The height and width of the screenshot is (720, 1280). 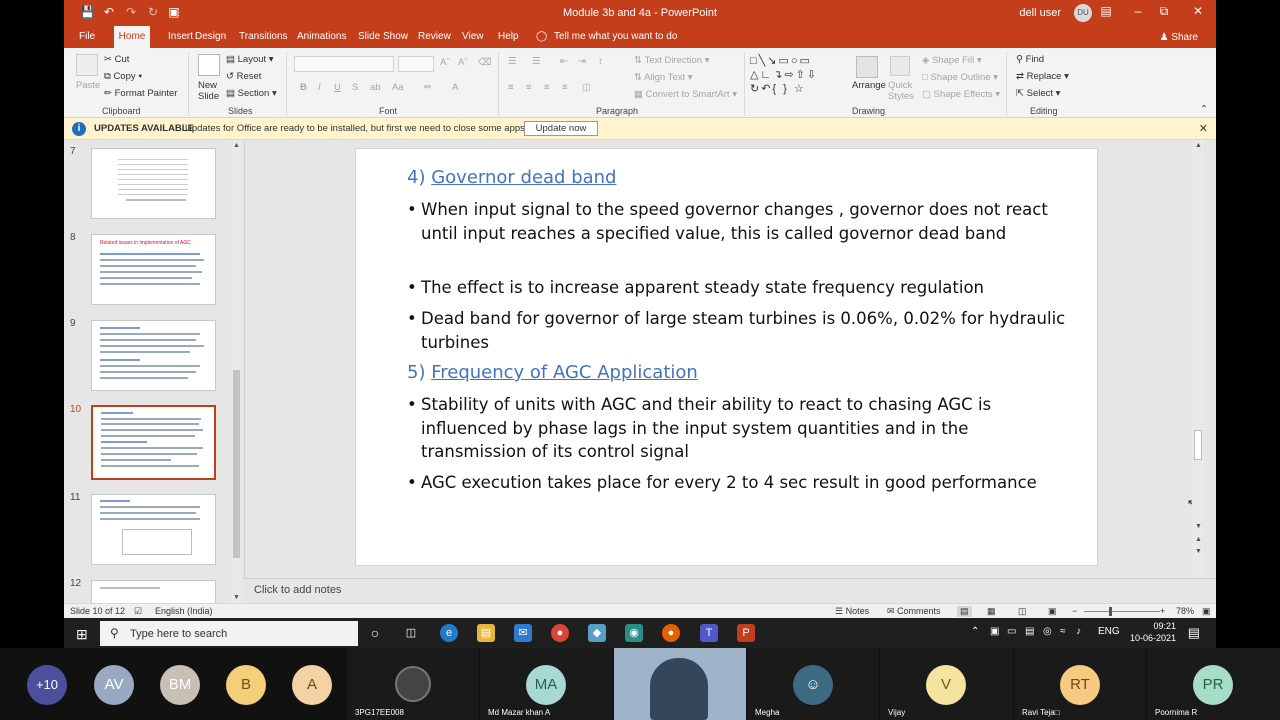 What do you see at coordinates (546, 684) in the screenshot?
I see `participant-tile: MA Md Mazar khan A` at bounding box center [546, 684].